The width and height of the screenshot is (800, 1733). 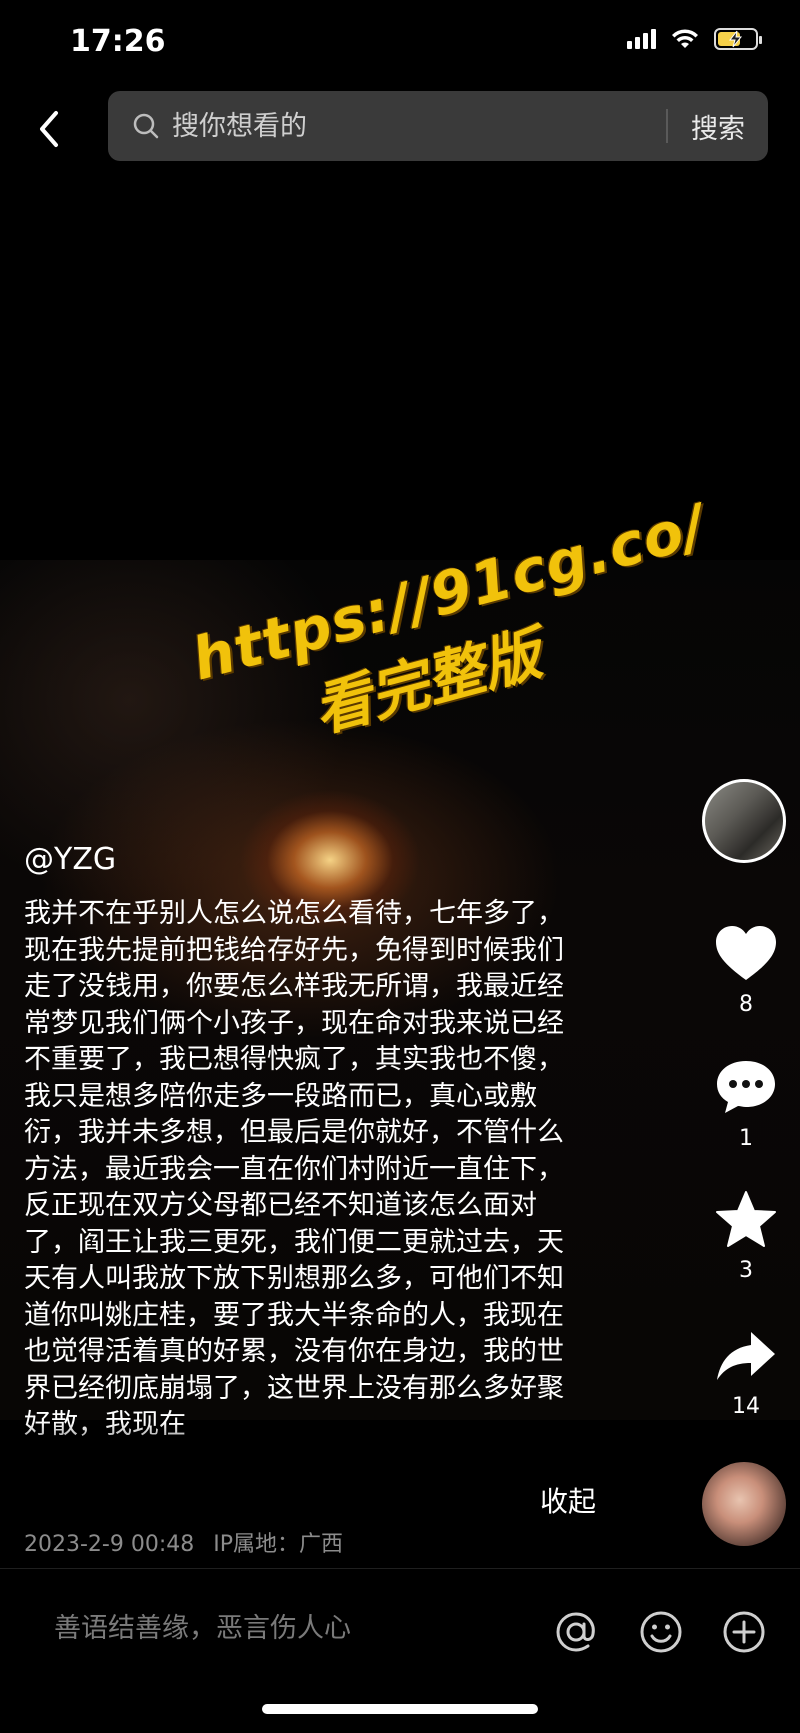 I want to click on share-arrow-icon, so click(x=746, y=1356).